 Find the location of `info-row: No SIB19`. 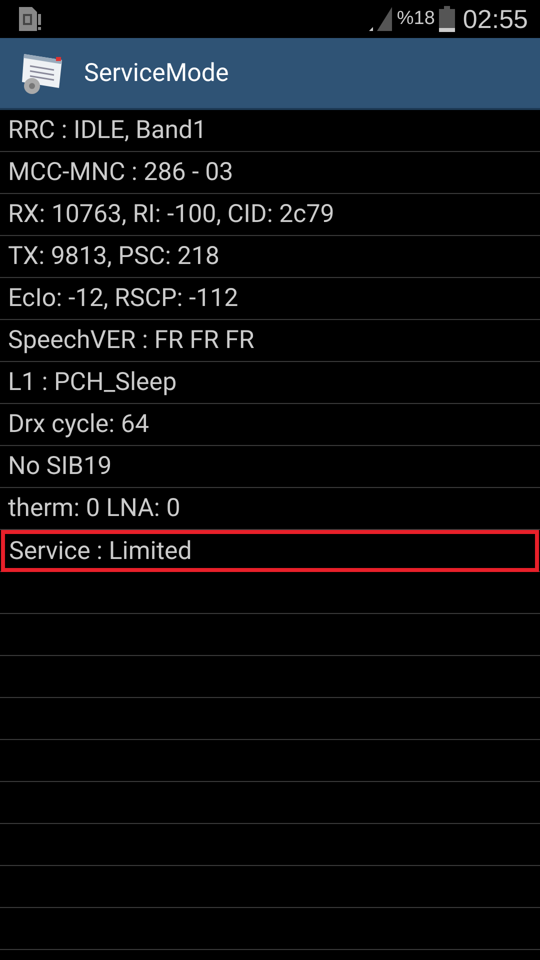

info-row: No SIB19 is located at coordinates (270, 467).